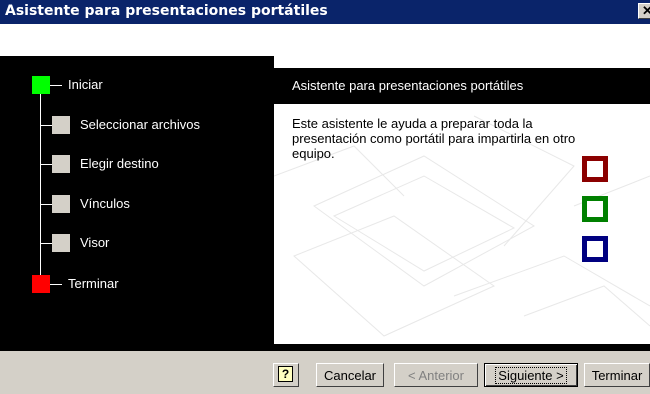 This screenshot has height=394, width=650. I want to click on back-button: < Anterior, so click(436, 375).